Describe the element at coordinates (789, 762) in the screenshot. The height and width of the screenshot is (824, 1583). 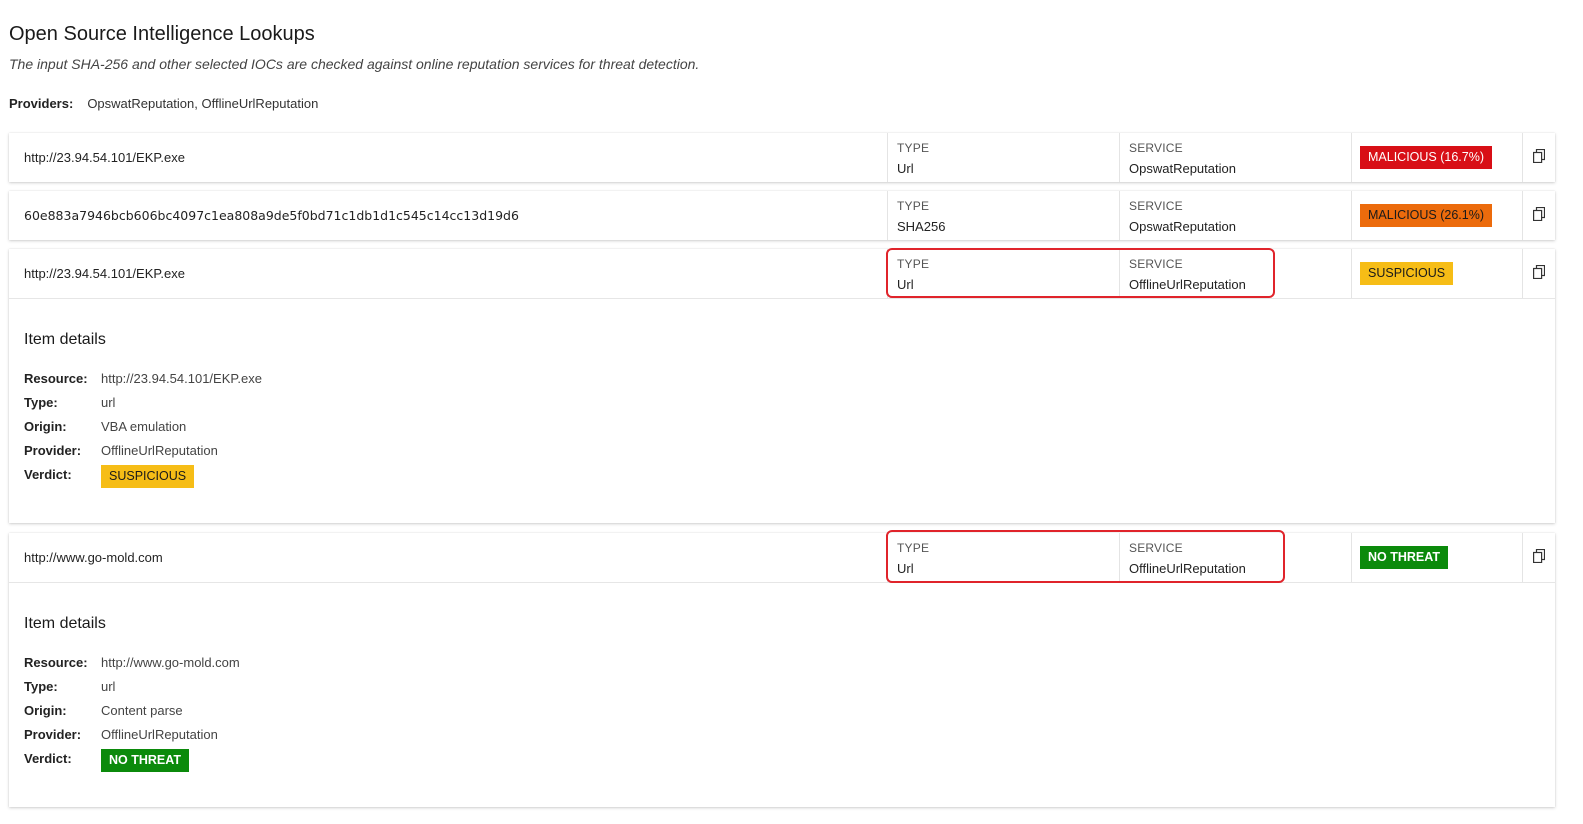
I see `detail-verdict: Verdict: NO THREAT` at that location.